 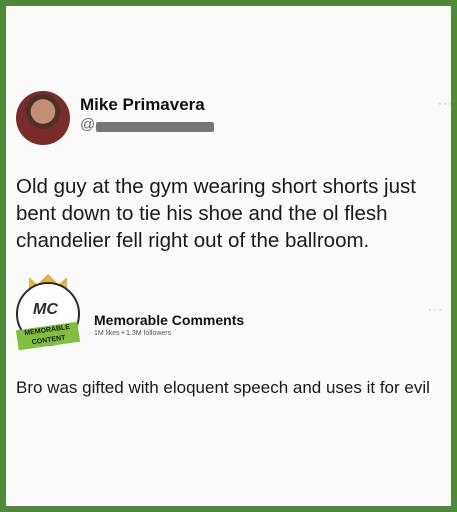 What do you see at coordinates (45, 309) in the screenshot?
I see `mc-logo-text: MC` at bounding box center [45, 309].